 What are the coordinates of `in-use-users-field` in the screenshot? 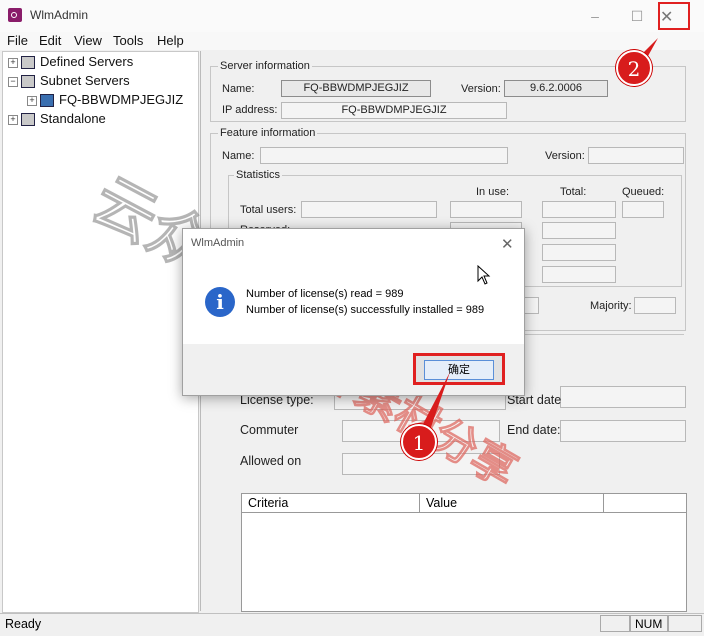 It's located at (486, 209).